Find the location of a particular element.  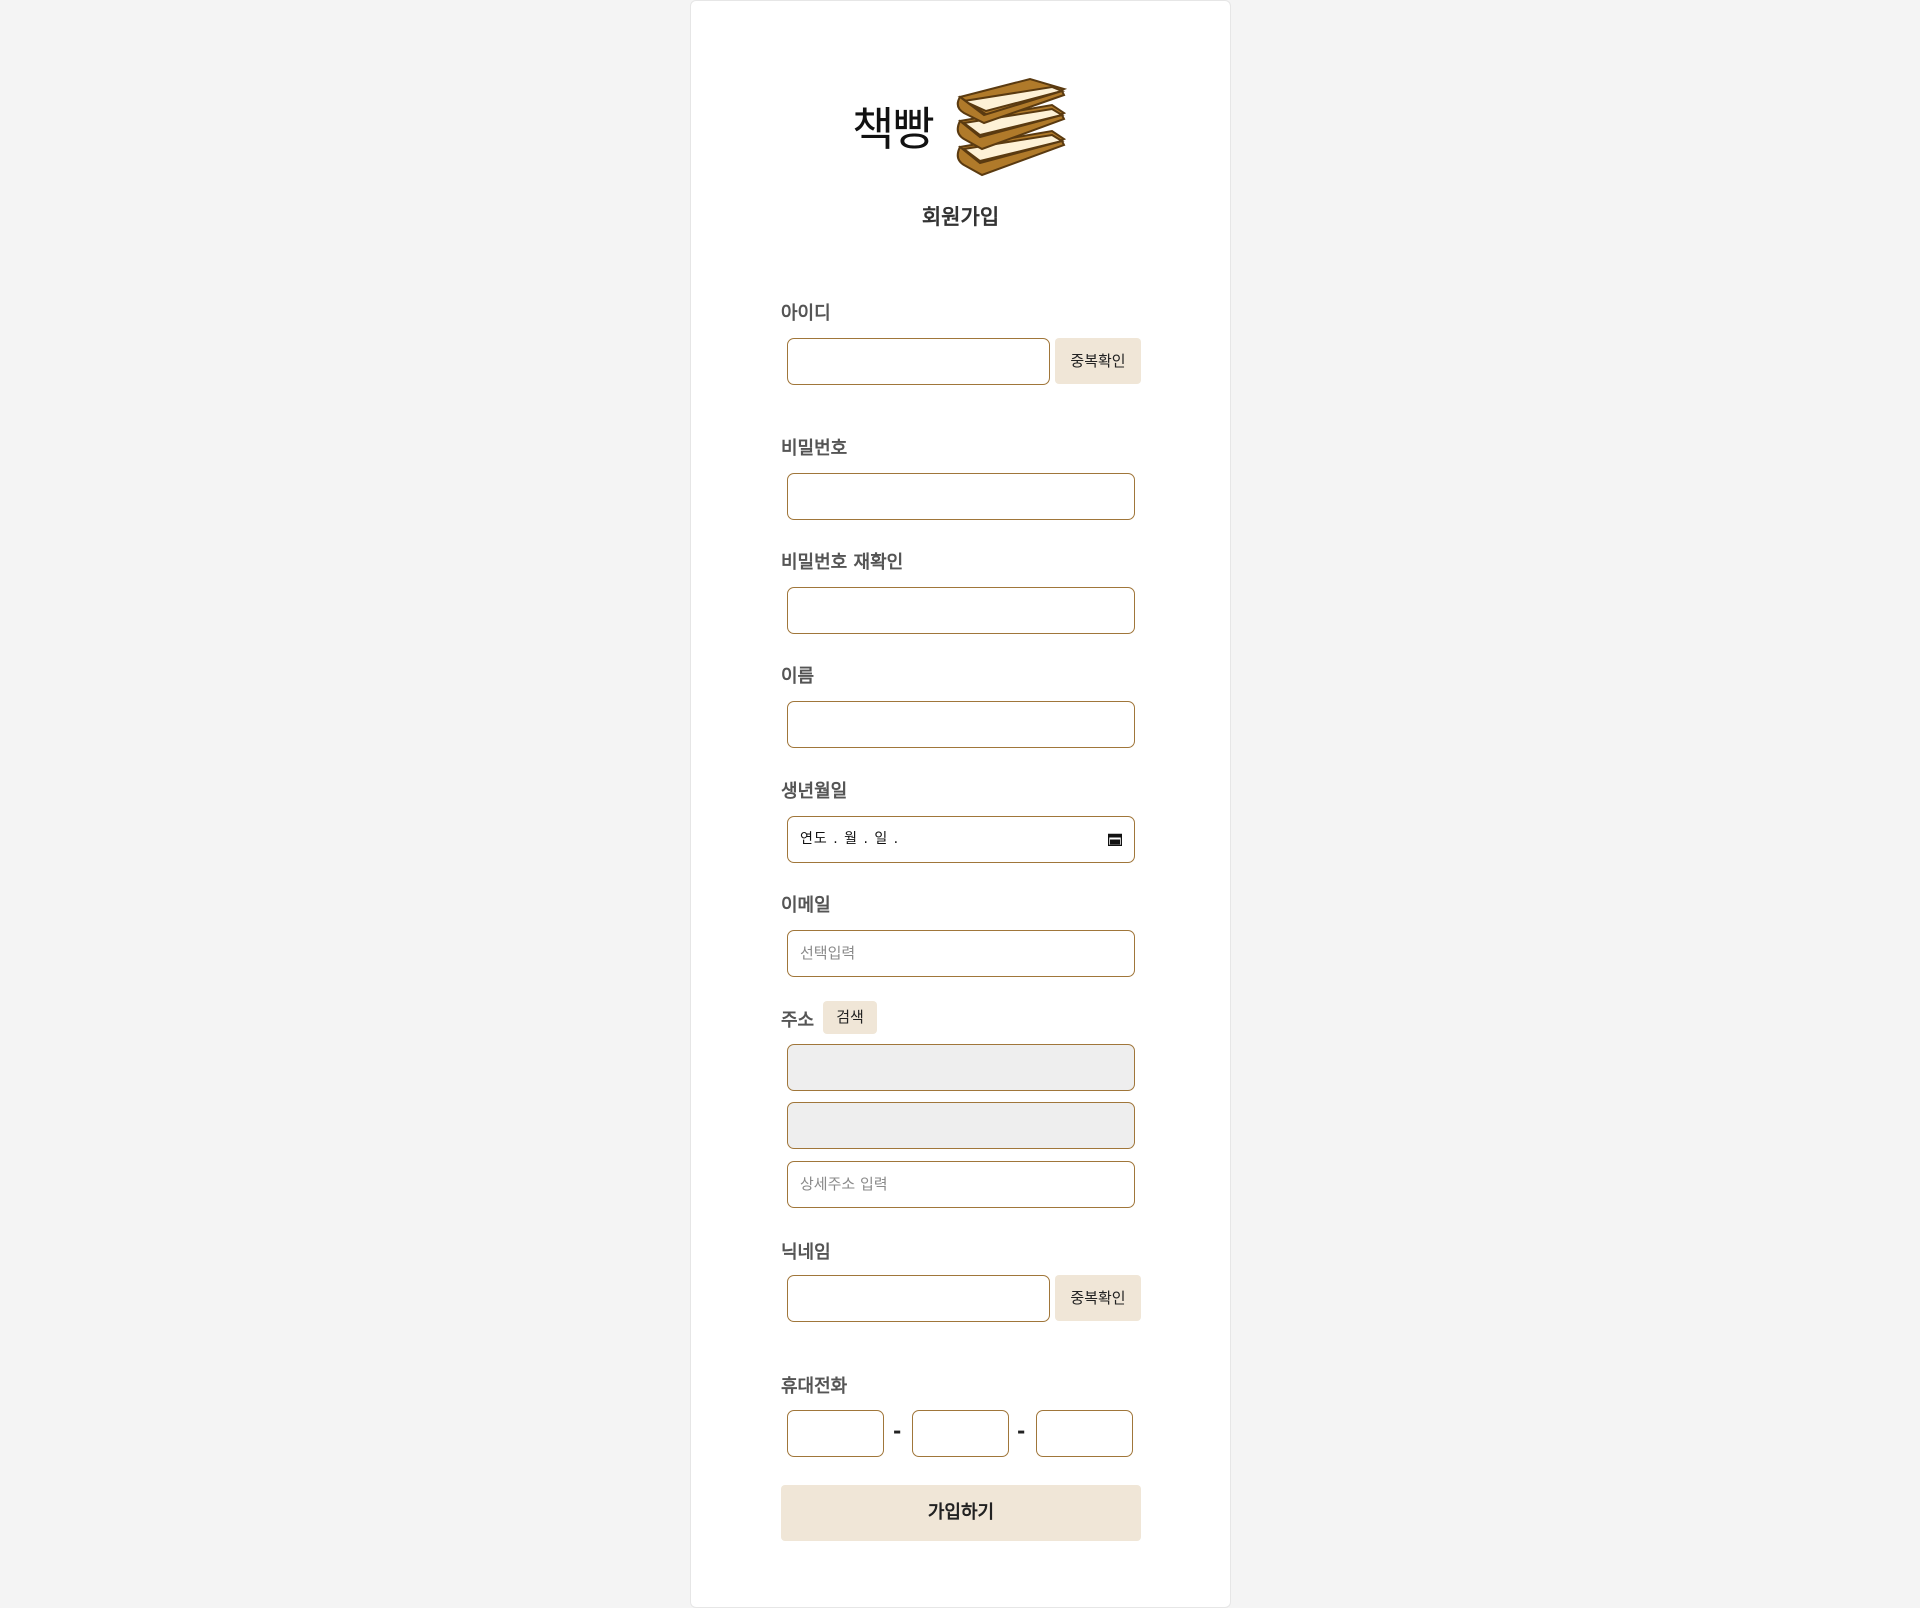

calendar-icon is located at coordinates (1115, 839).